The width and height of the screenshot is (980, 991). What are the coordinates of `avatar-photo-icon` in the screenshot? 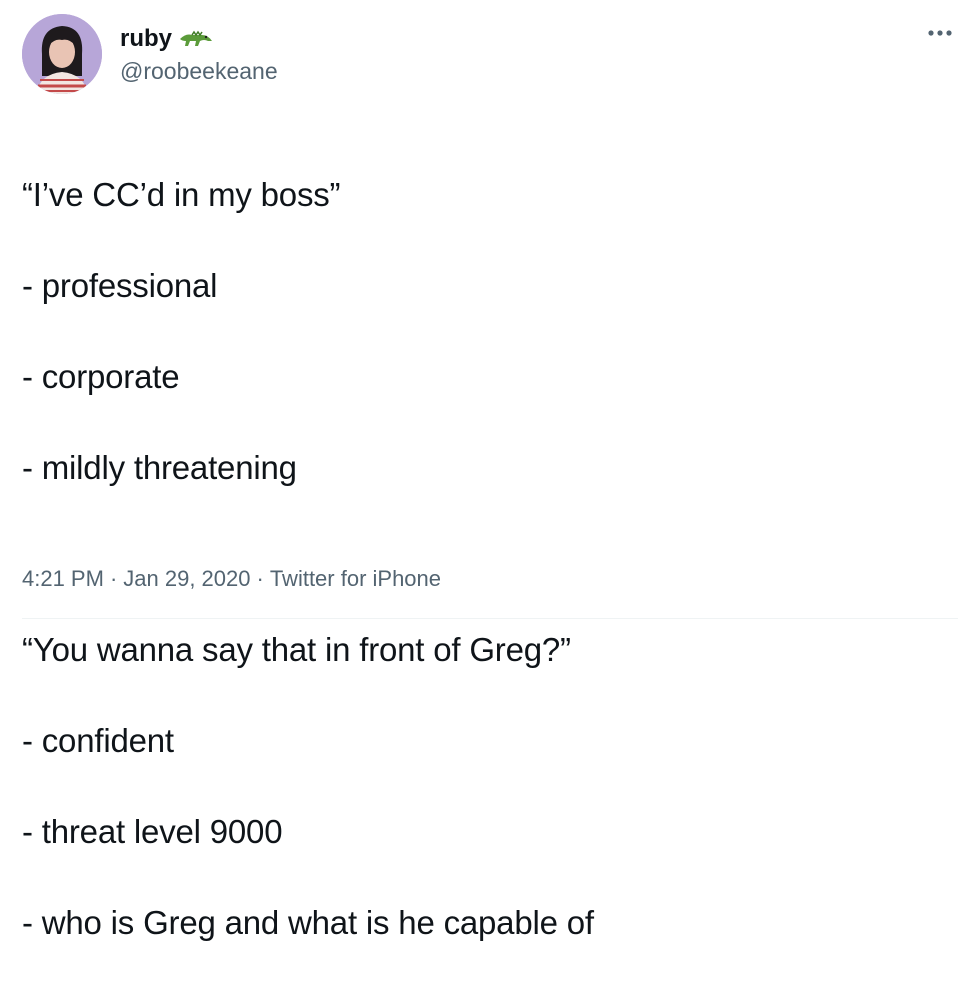 It's located at (62, 54).